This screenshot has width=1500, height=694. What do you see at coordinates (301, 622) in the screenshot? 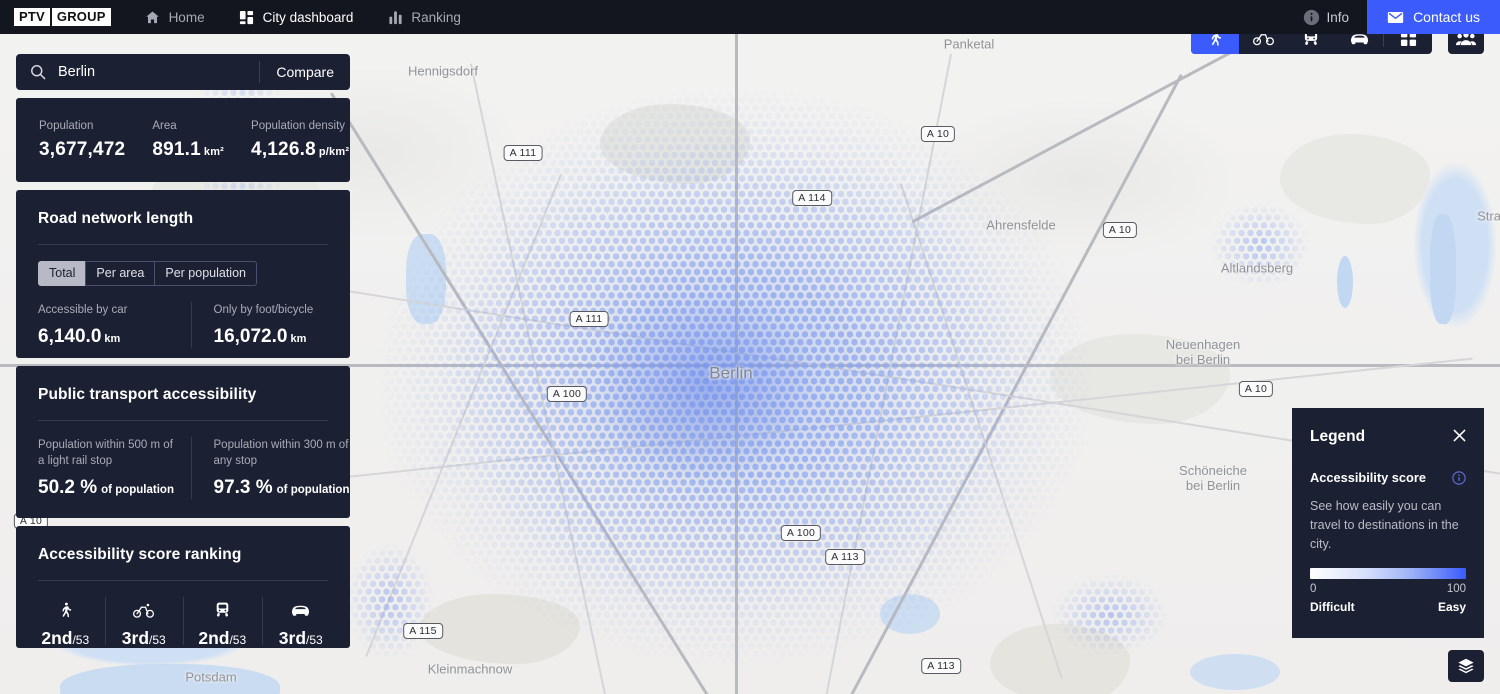
I see `ranking-car: 3rd/53` at bounding box center [301, 622].